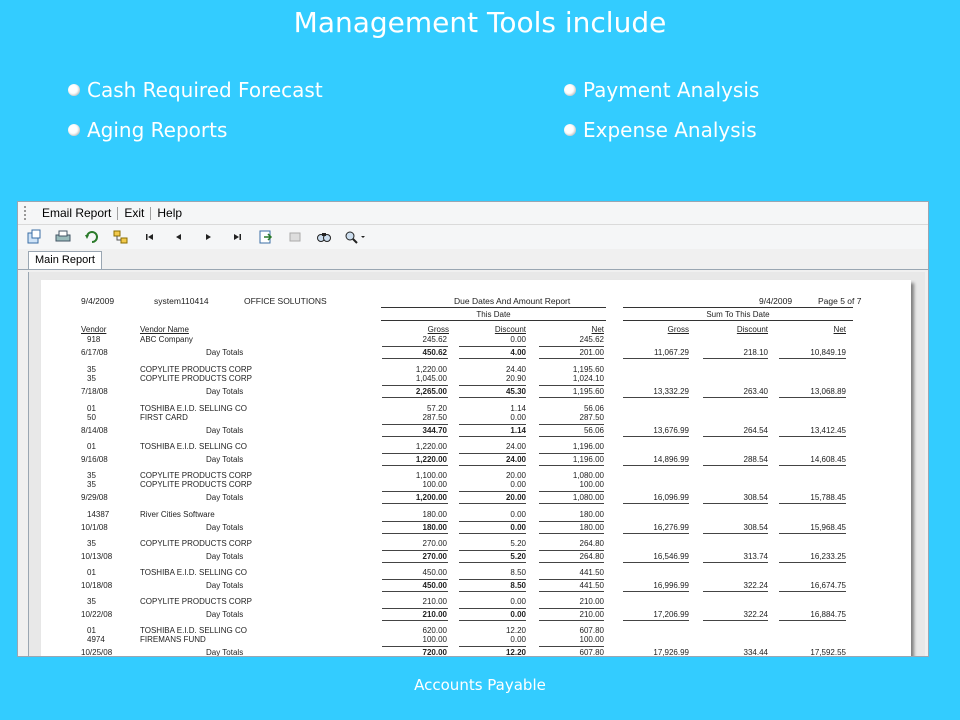  What do you see at coordinates (97, 652) in the screenshot?
I see `due-date: 10/25/08` at bounding box center [97, 652].